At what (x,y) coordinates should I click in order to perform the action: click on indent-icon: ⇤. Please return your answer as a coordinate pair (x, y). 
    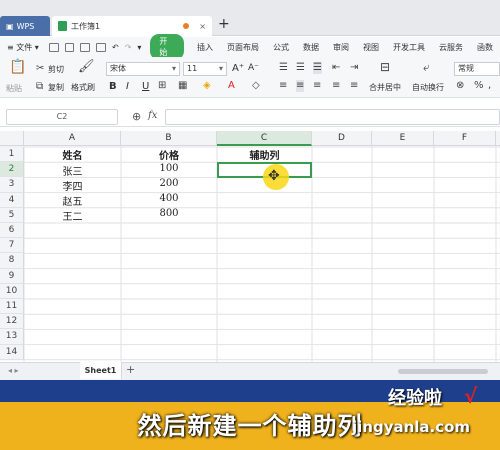
    Looking at the image, I should click on (336, 68).